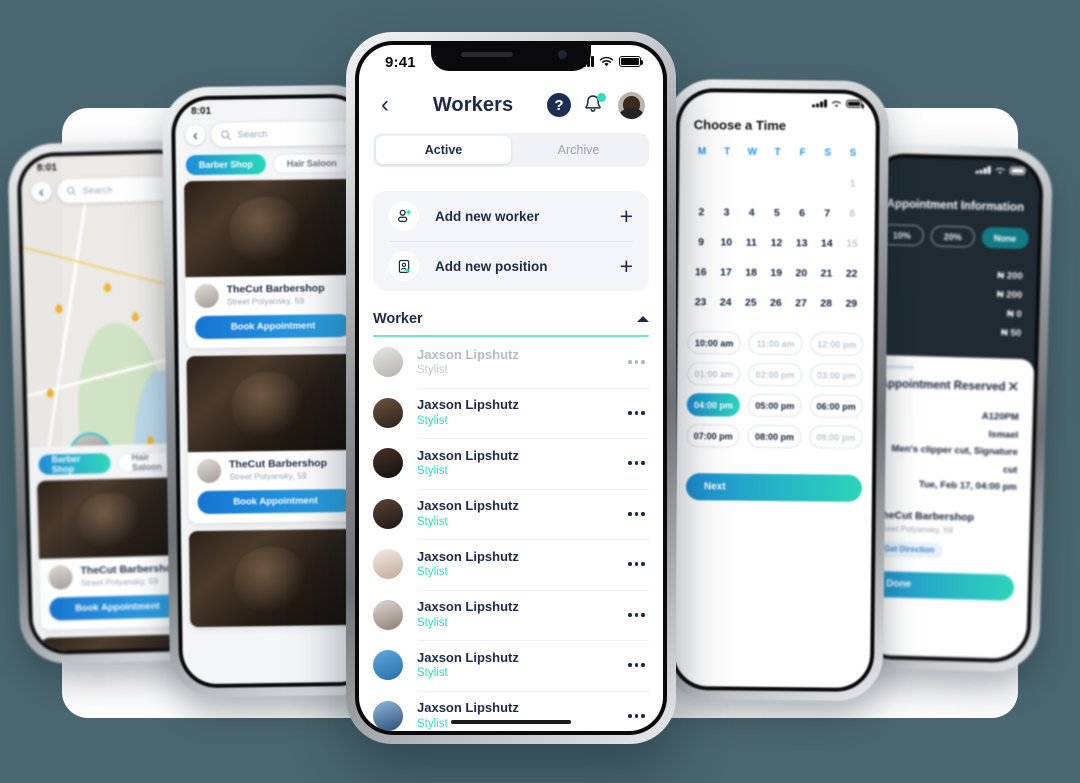 The width and height of the screenshot is (1080, 783). What do you see at coordinates (578, 150) in the screenshot?
I see `tab-archive: Archive` at bounding box center [578, 150].